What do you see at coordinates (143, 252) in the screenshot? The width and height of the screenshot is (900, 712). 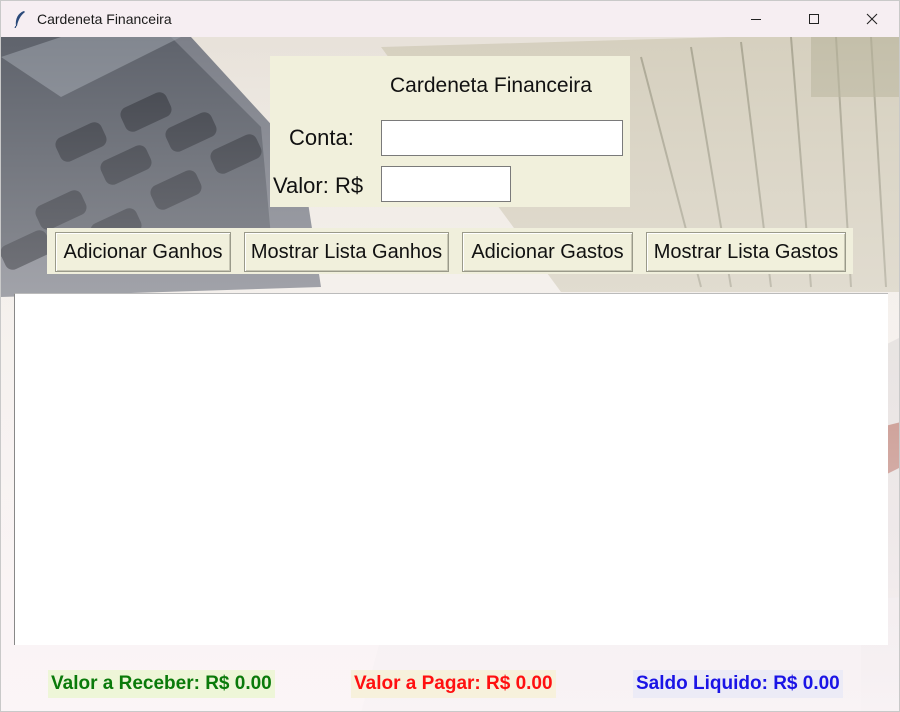 I see `add-income-button: Adicionar Ganhos` at bounding box center [143, 252].